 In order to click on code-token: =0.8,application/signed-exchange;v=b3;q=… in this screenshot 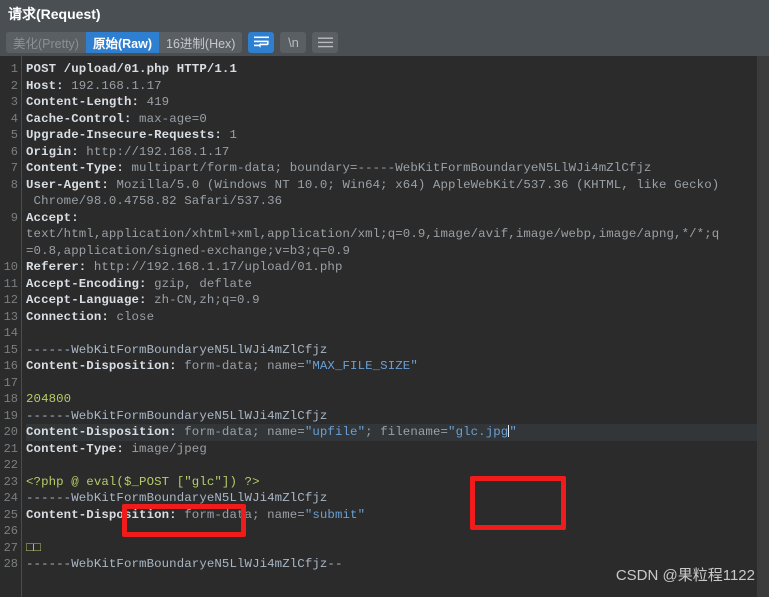, I will do `click(188, 250)`.